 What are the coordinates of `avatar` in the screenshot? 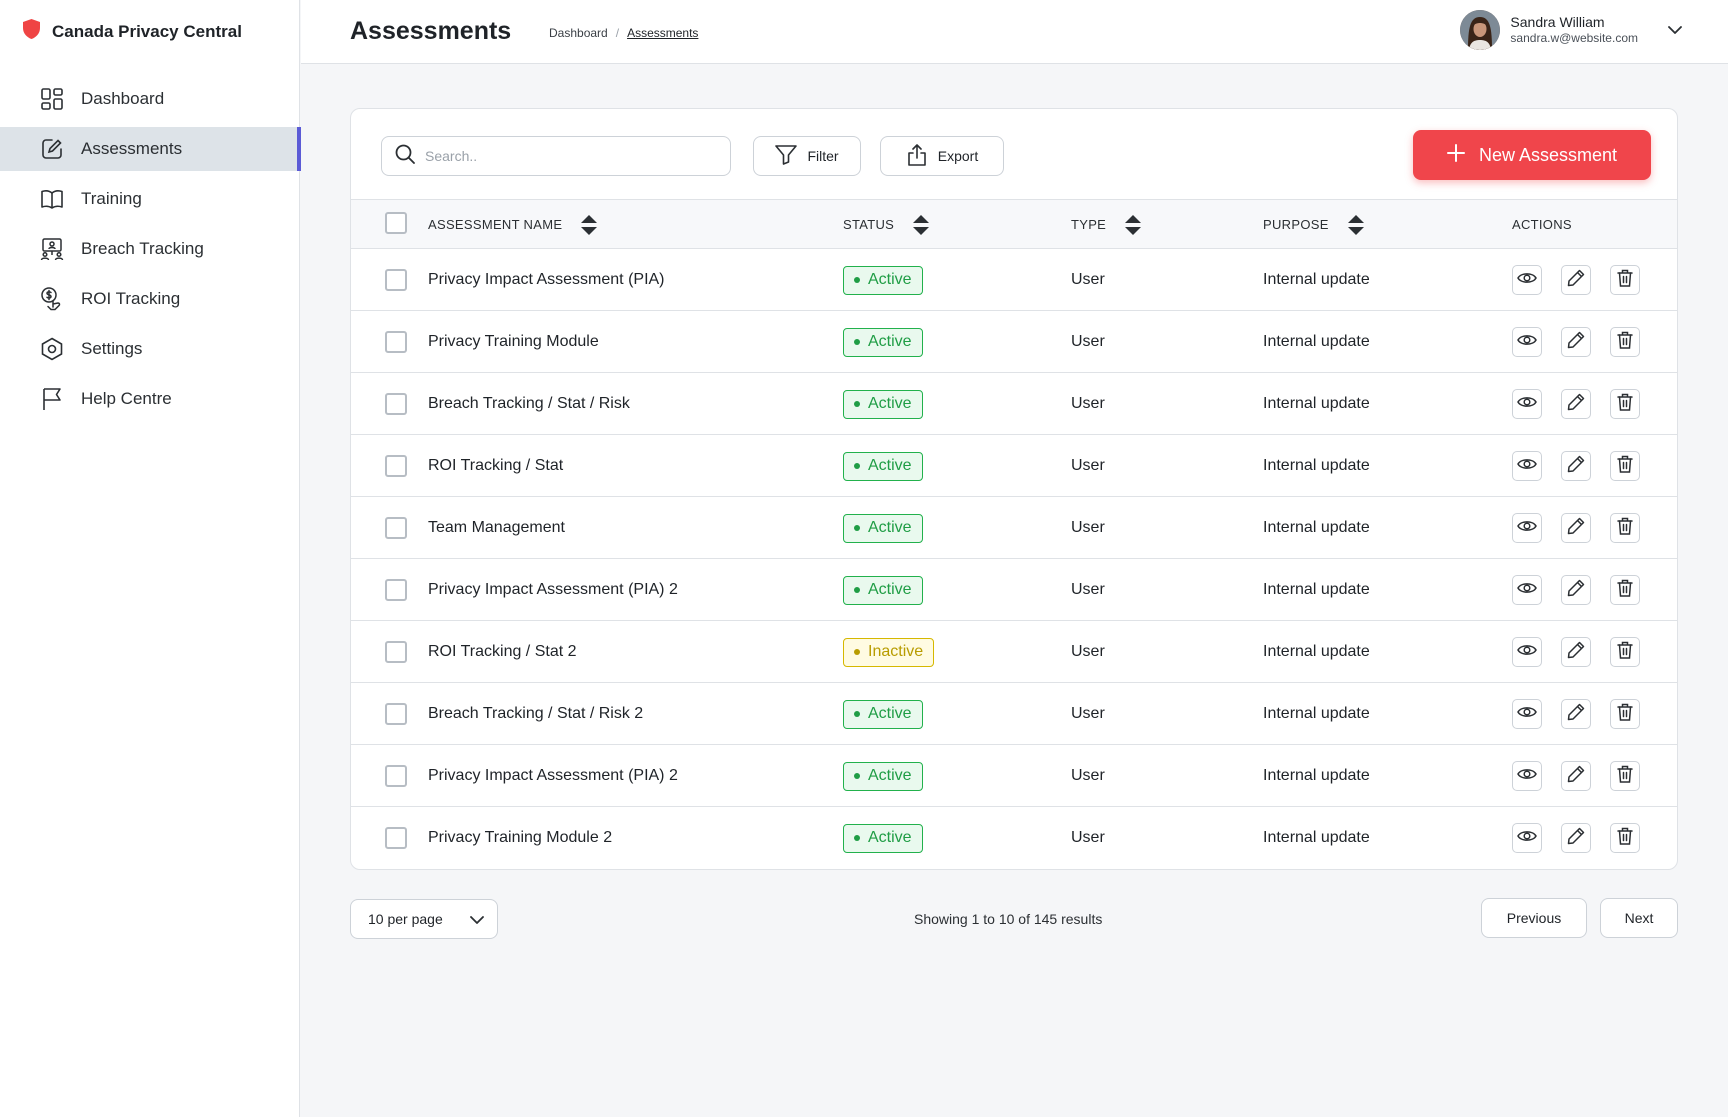 It's located at (1480, 30).